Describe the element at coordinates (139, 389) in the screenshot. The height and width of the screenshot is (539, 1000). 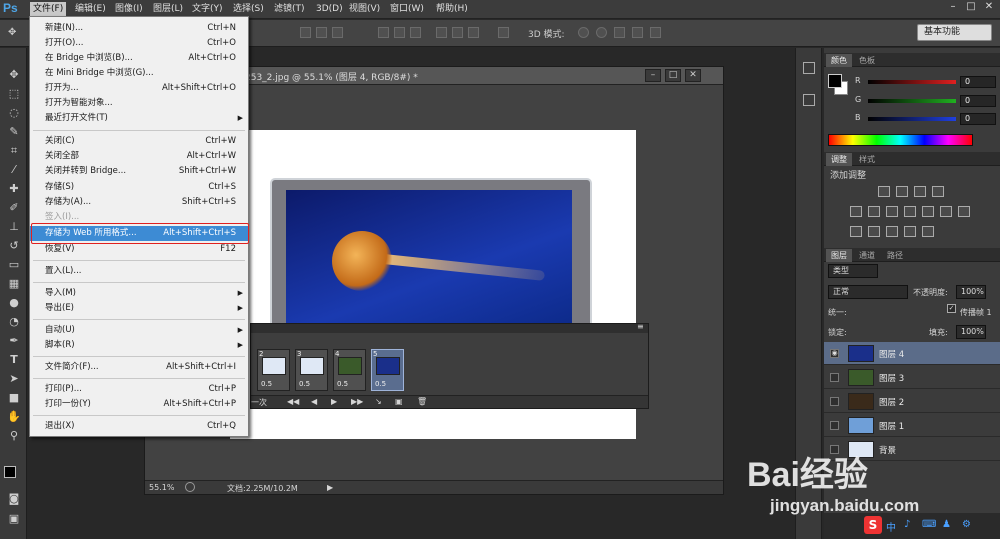
I see `menu-item-print: 打印(P)... Ctrl+P` at that location.